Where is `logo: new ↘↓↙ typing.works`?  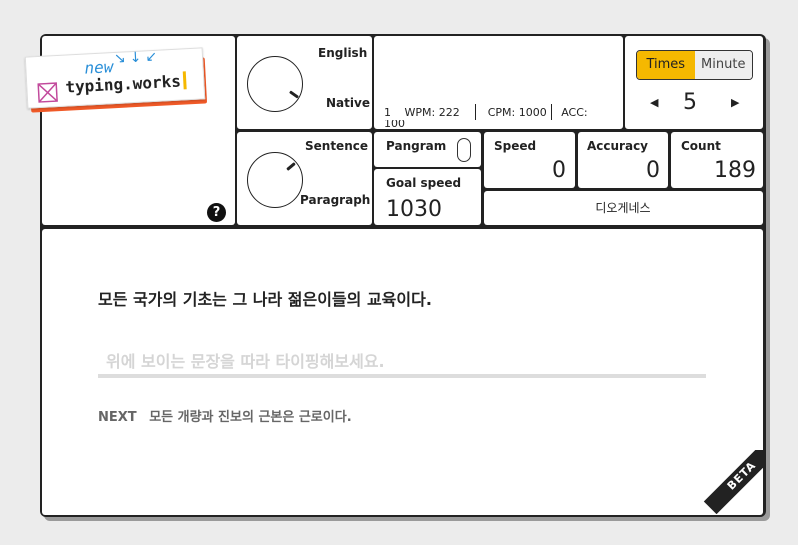 logo: new ↘↓↙ typing.works is located at coordinates (115, 79).